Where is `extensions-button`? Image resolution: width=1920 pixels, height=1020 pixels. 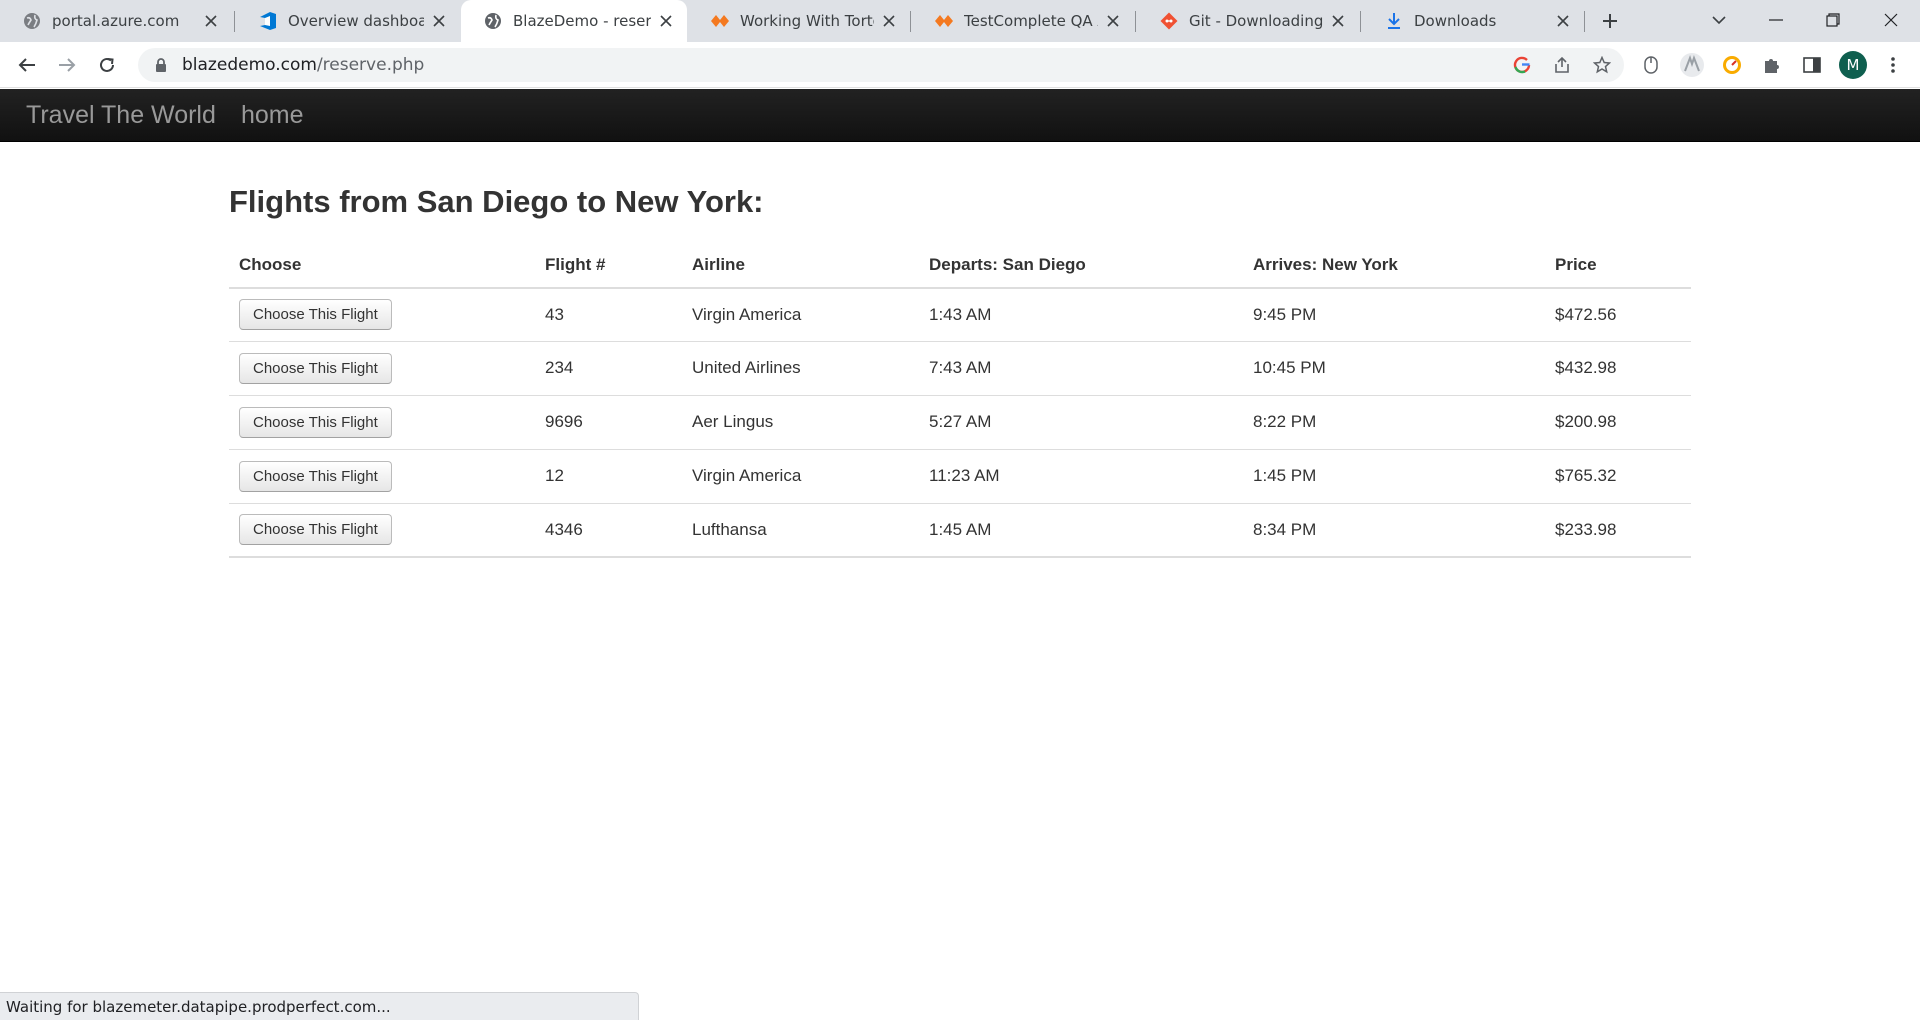 extensions-button is located at coordinates (1772, 65).